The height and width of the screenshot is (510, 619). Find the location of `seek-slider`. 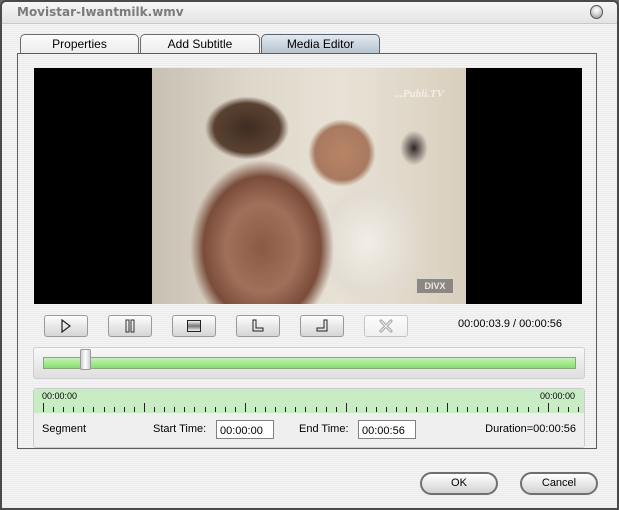

seek-slider is located at coordinates (309, 363).